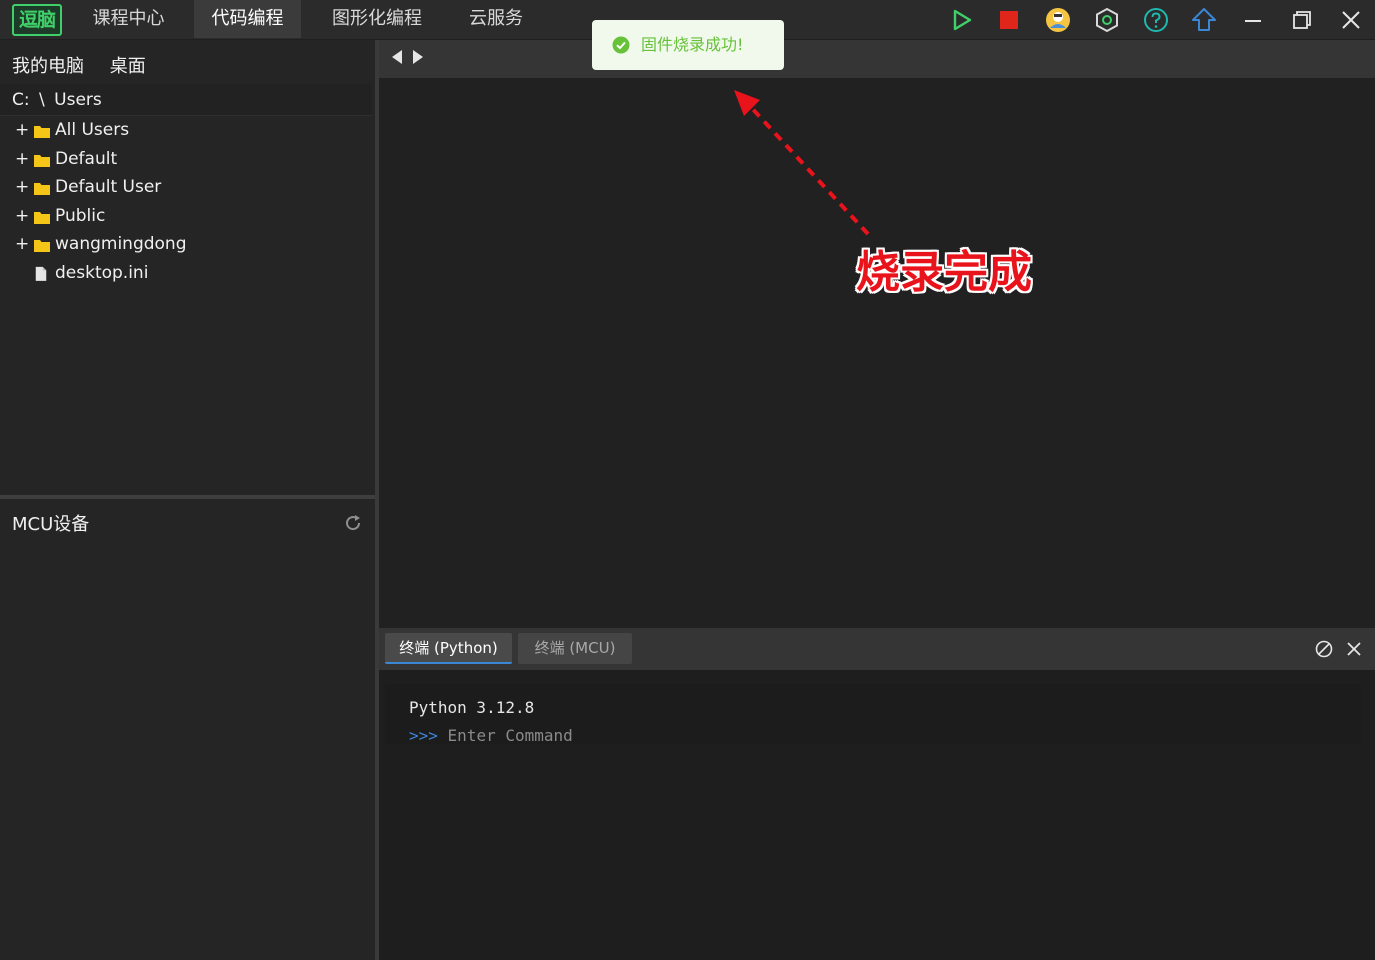  Describe the element at coordinates (1107, 20) in the screenshot. I see `settings-hex-icon` at that location.